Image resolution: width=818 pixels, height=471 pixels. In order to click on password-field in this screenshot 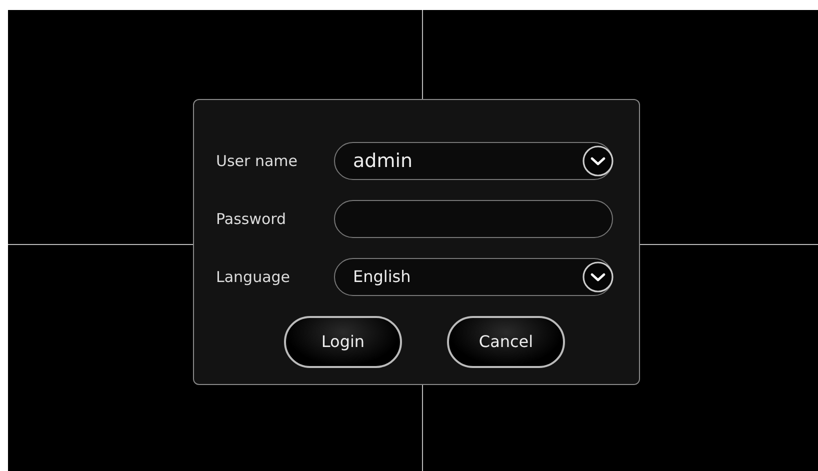, I will do `click(473, 219)`.